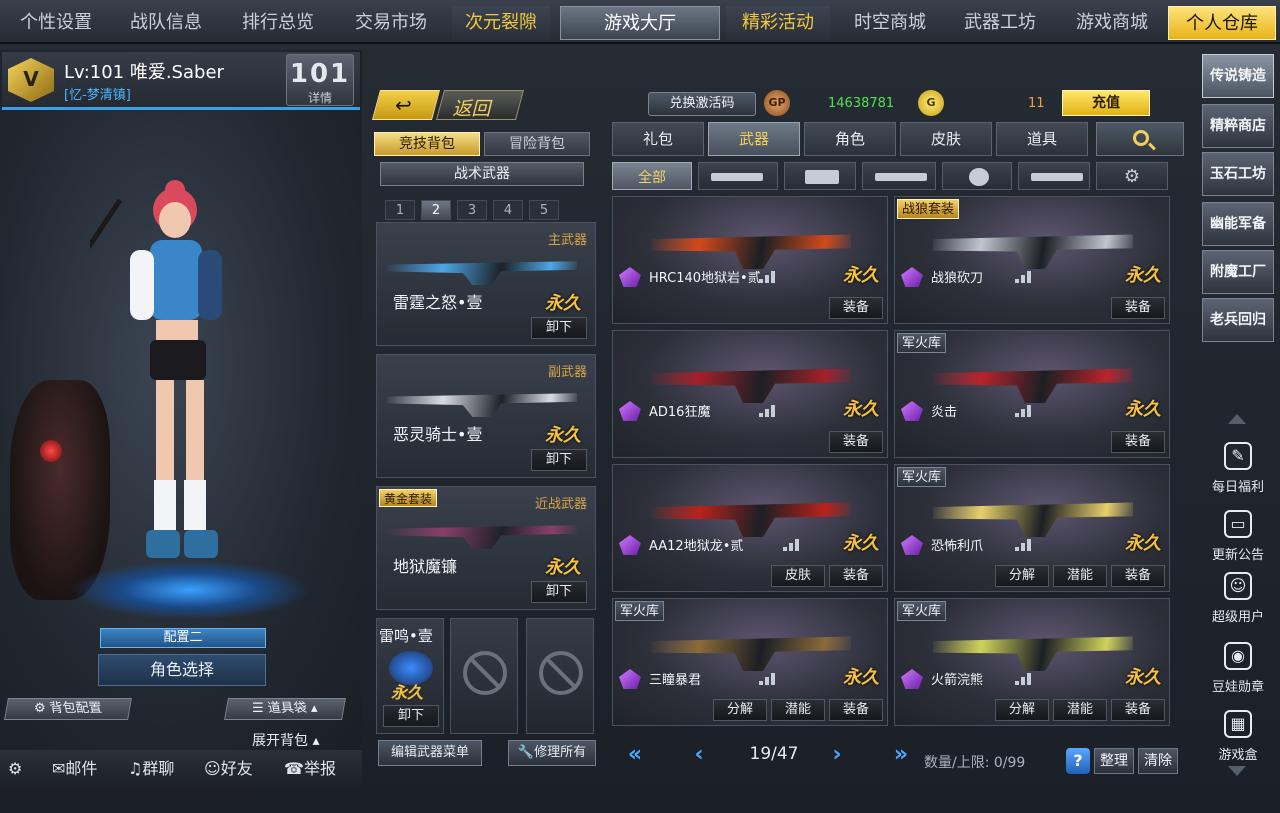 The height and width of the screenshot is (813, 1280). I want to click on sidebar-scroll-up-icon, so click(1237, 419).